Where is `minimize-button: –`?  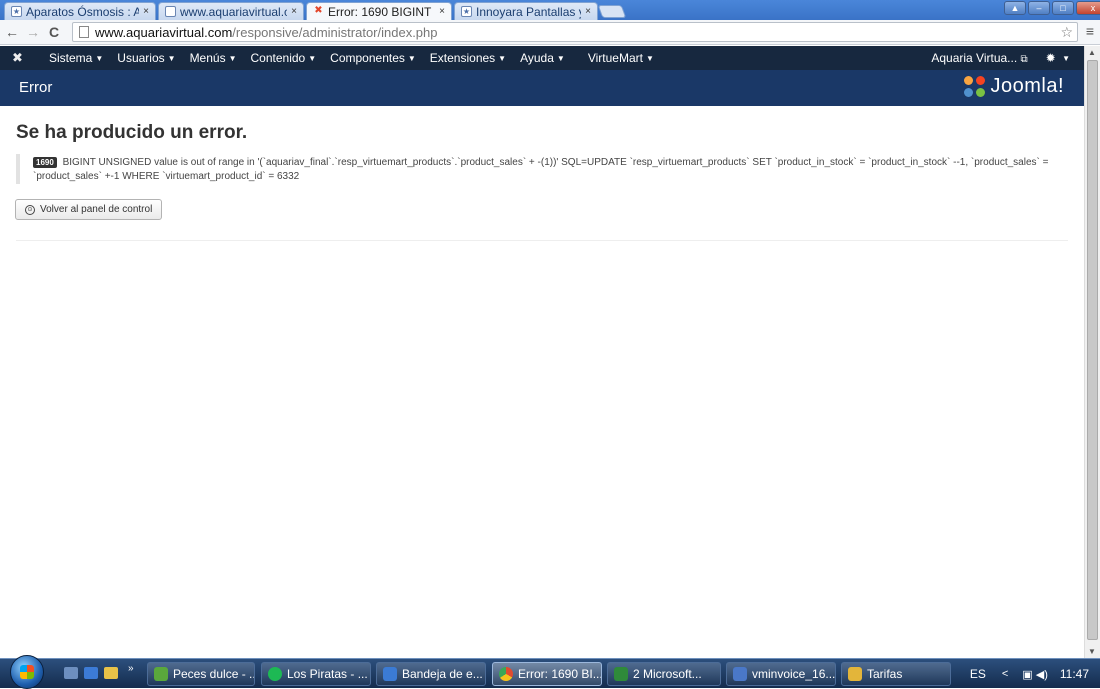
minimize-button: – is located at coordinates (1039, 8).